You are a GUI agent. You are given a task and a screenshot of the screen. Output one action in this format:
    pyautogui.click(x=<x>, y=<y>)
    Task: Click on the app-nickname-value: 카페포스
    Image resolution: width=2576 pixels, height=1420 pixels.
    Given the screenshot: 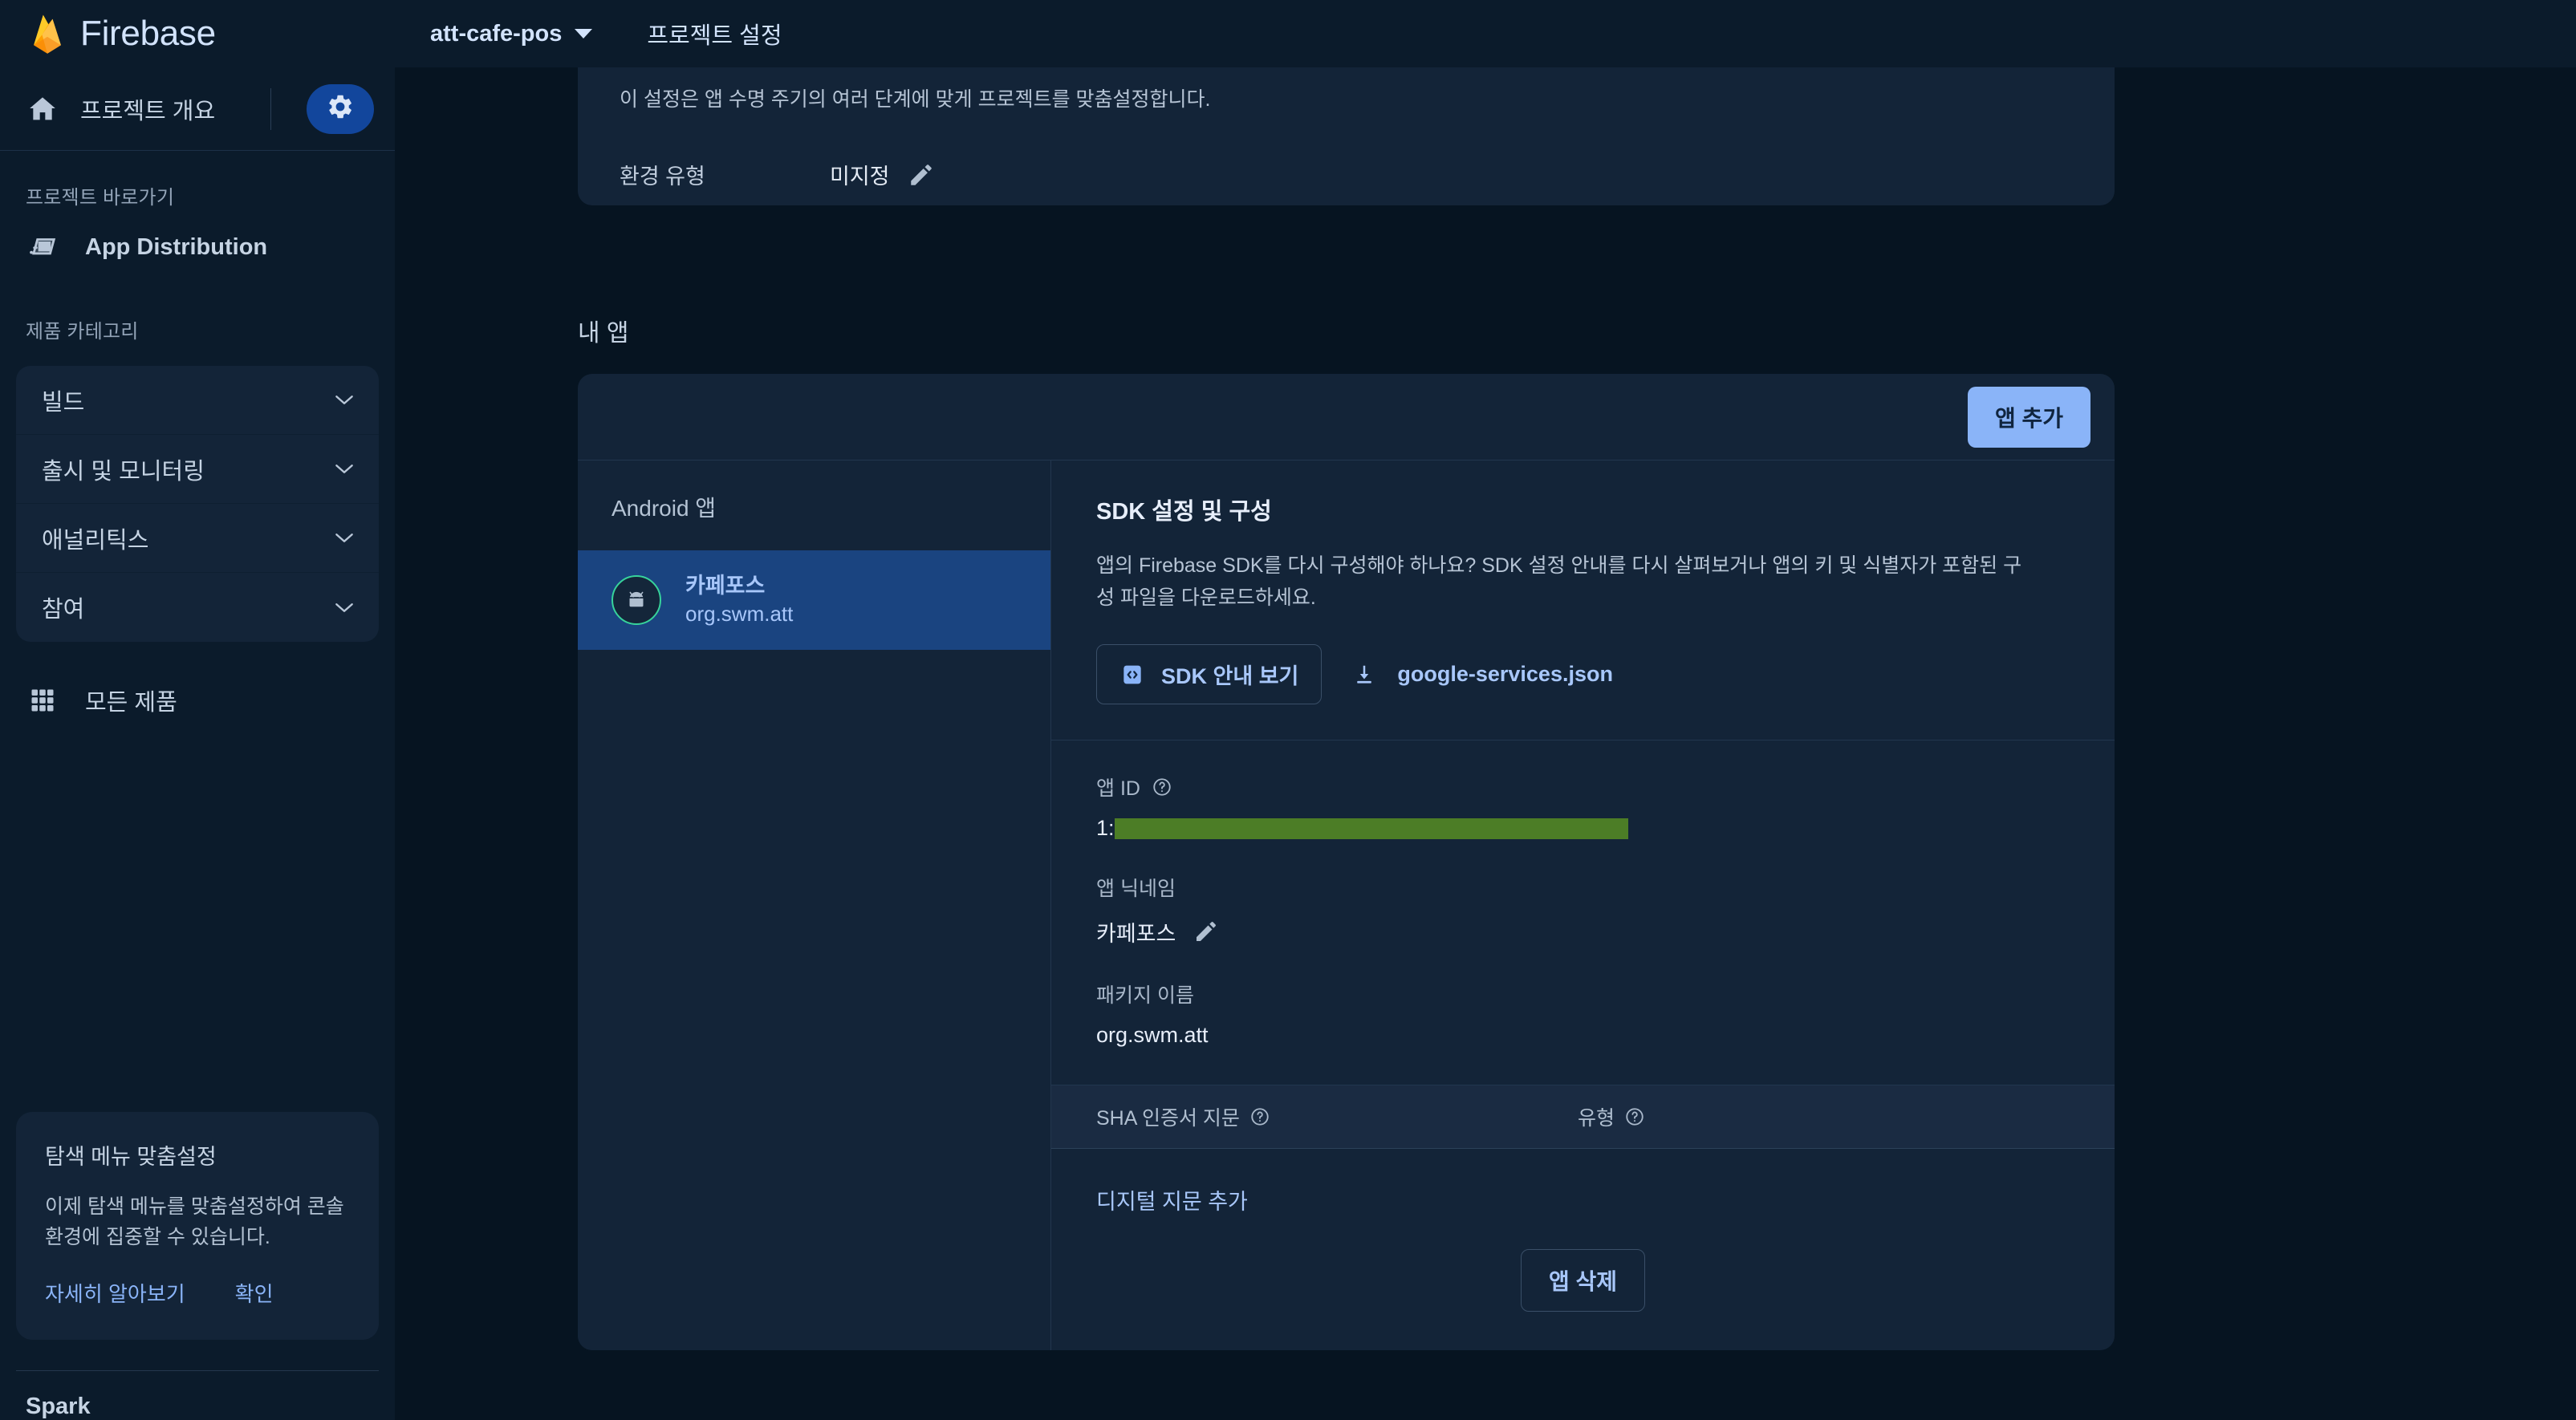 What is the action you would take?
    pyautogui.click(x=1583, y=931)
    